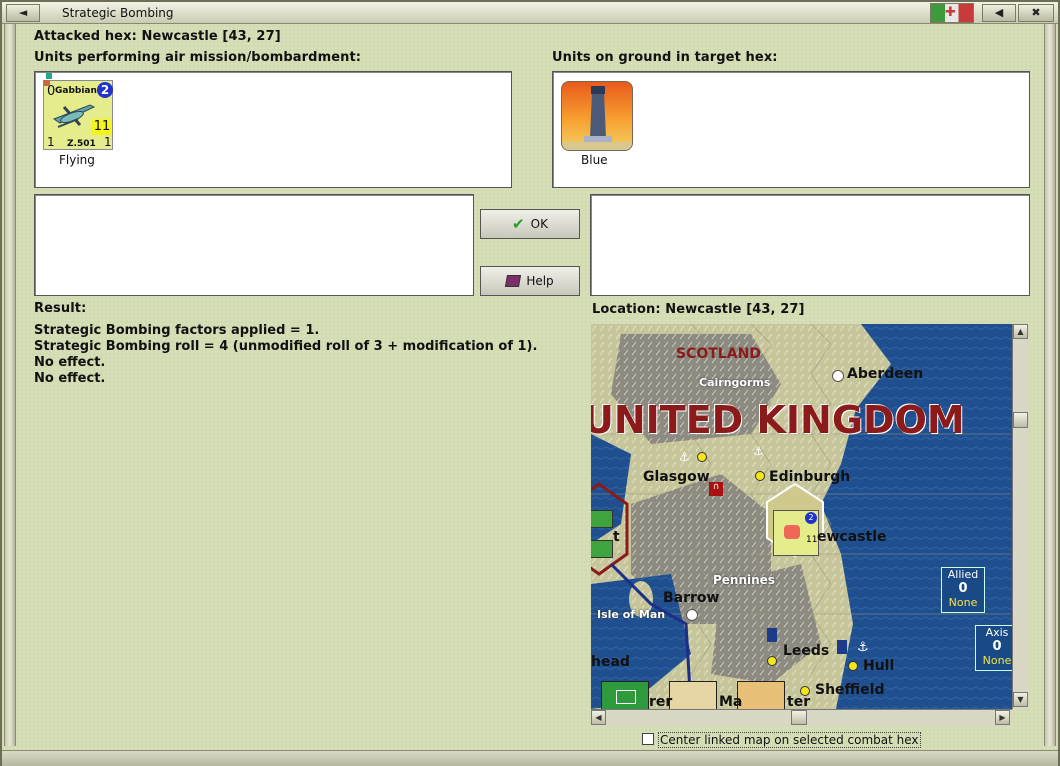 The width and height of the screenshot is (1060, 766). I want to click on checkmark-icon: ✔, so click(518, 224).